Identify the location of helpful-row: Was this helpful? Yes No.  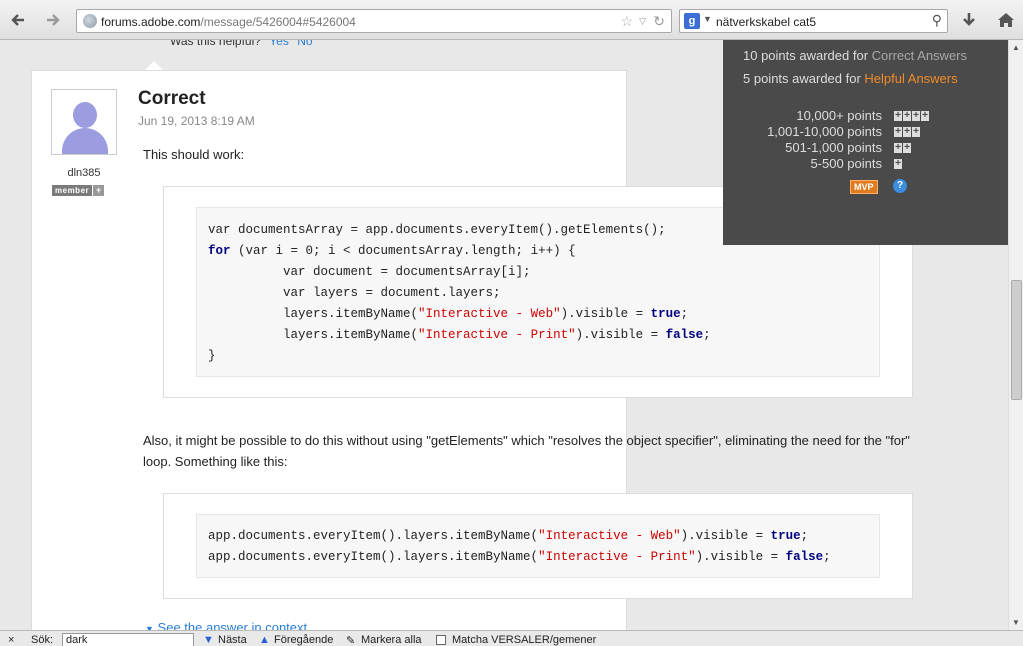
(241, 44).